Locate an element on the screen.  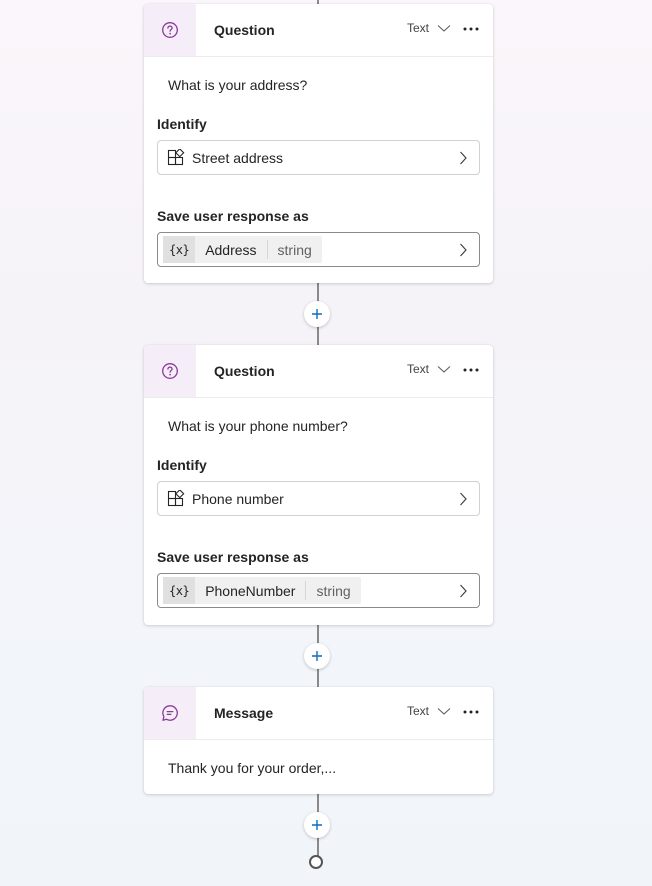
flow-end-circle is located at coordinates (316, 862).